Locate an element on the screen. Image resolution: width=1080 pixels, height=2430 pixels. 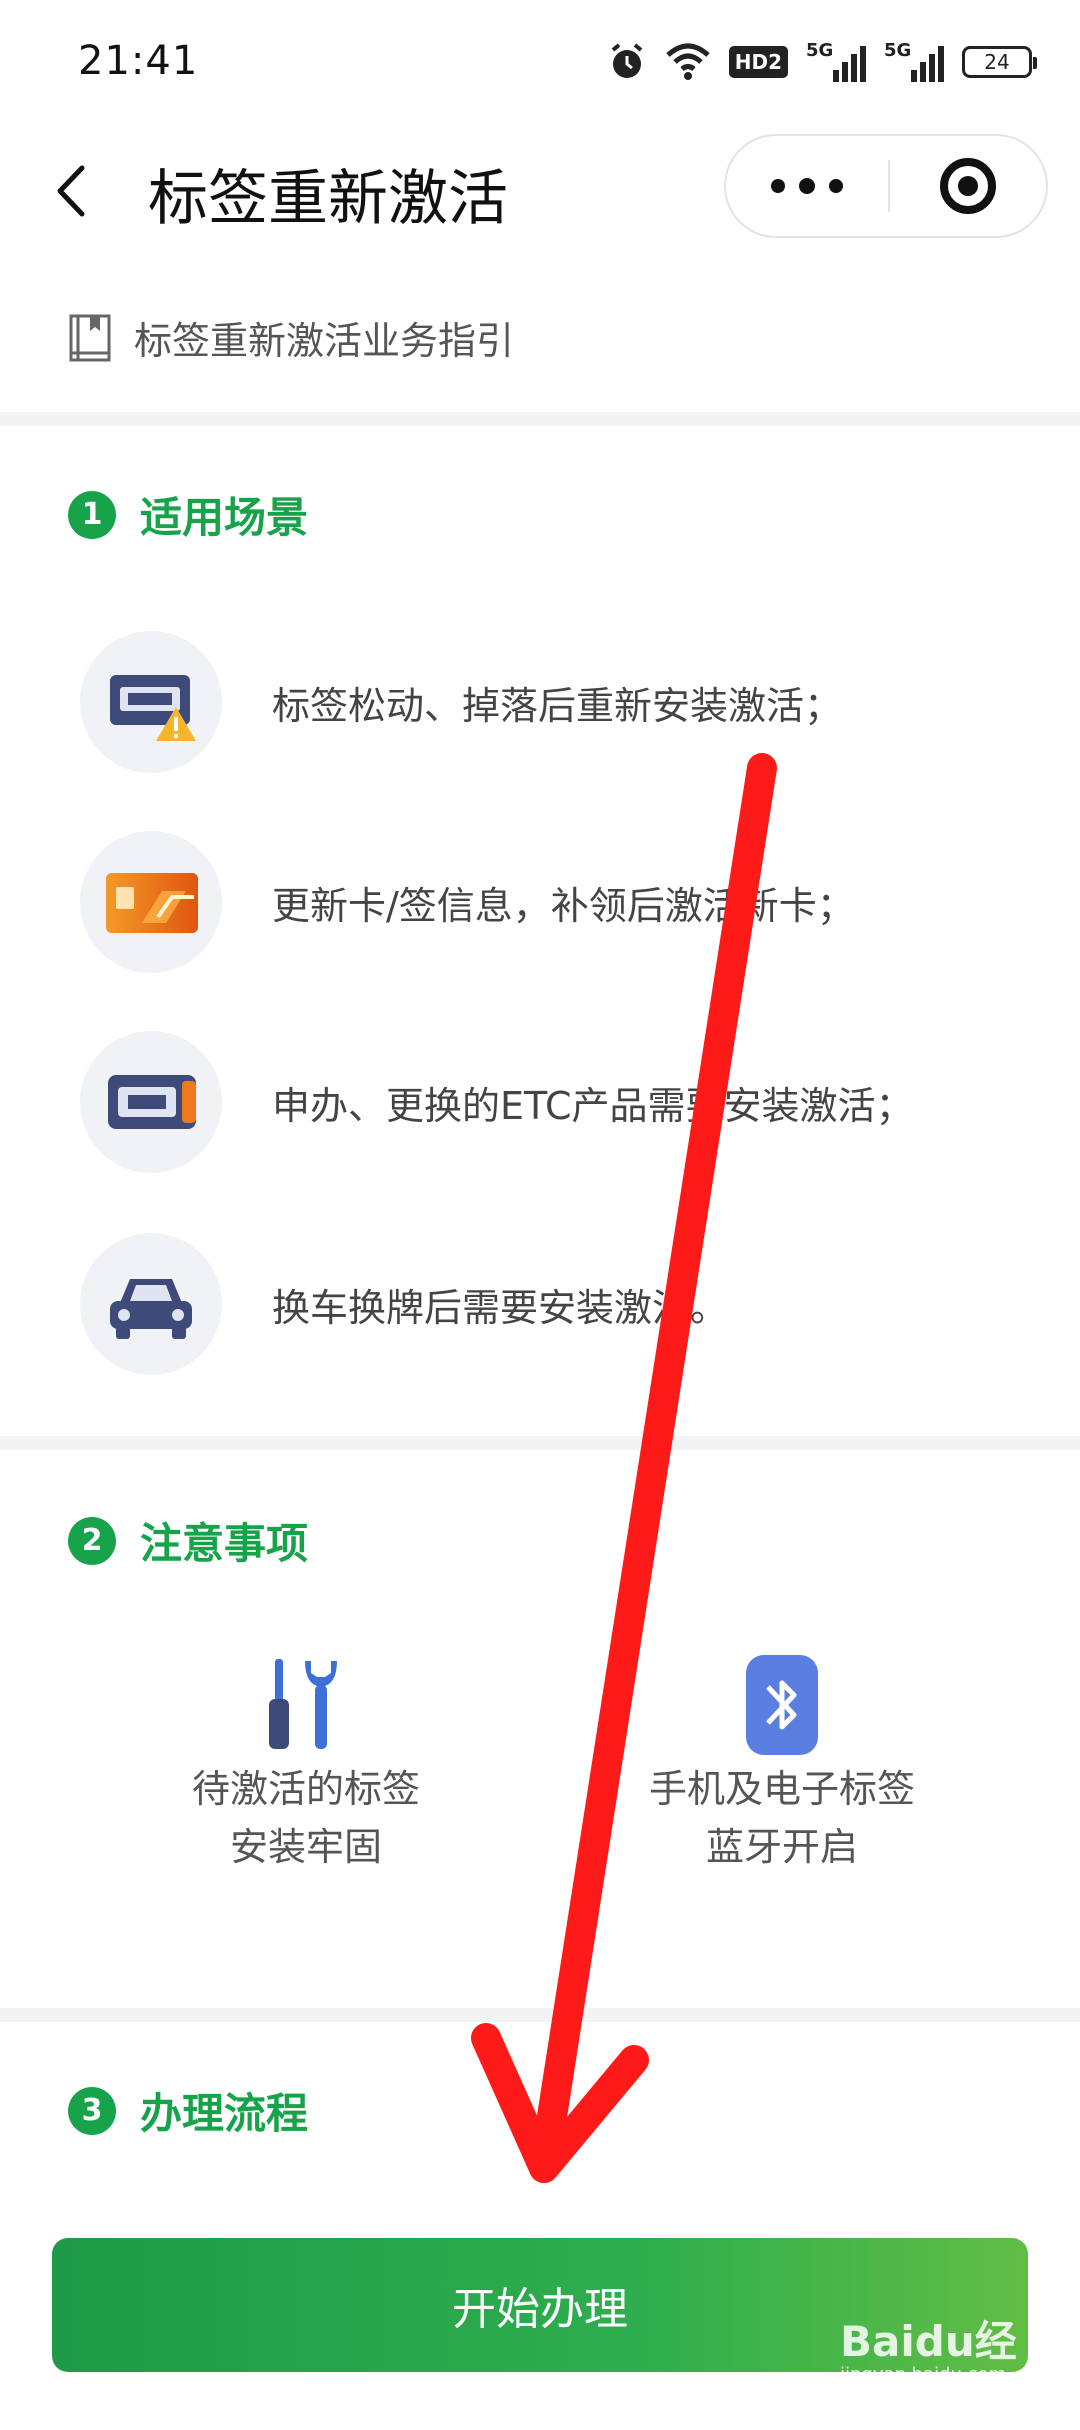
wifi-icon is located at coordinates (688, 61).